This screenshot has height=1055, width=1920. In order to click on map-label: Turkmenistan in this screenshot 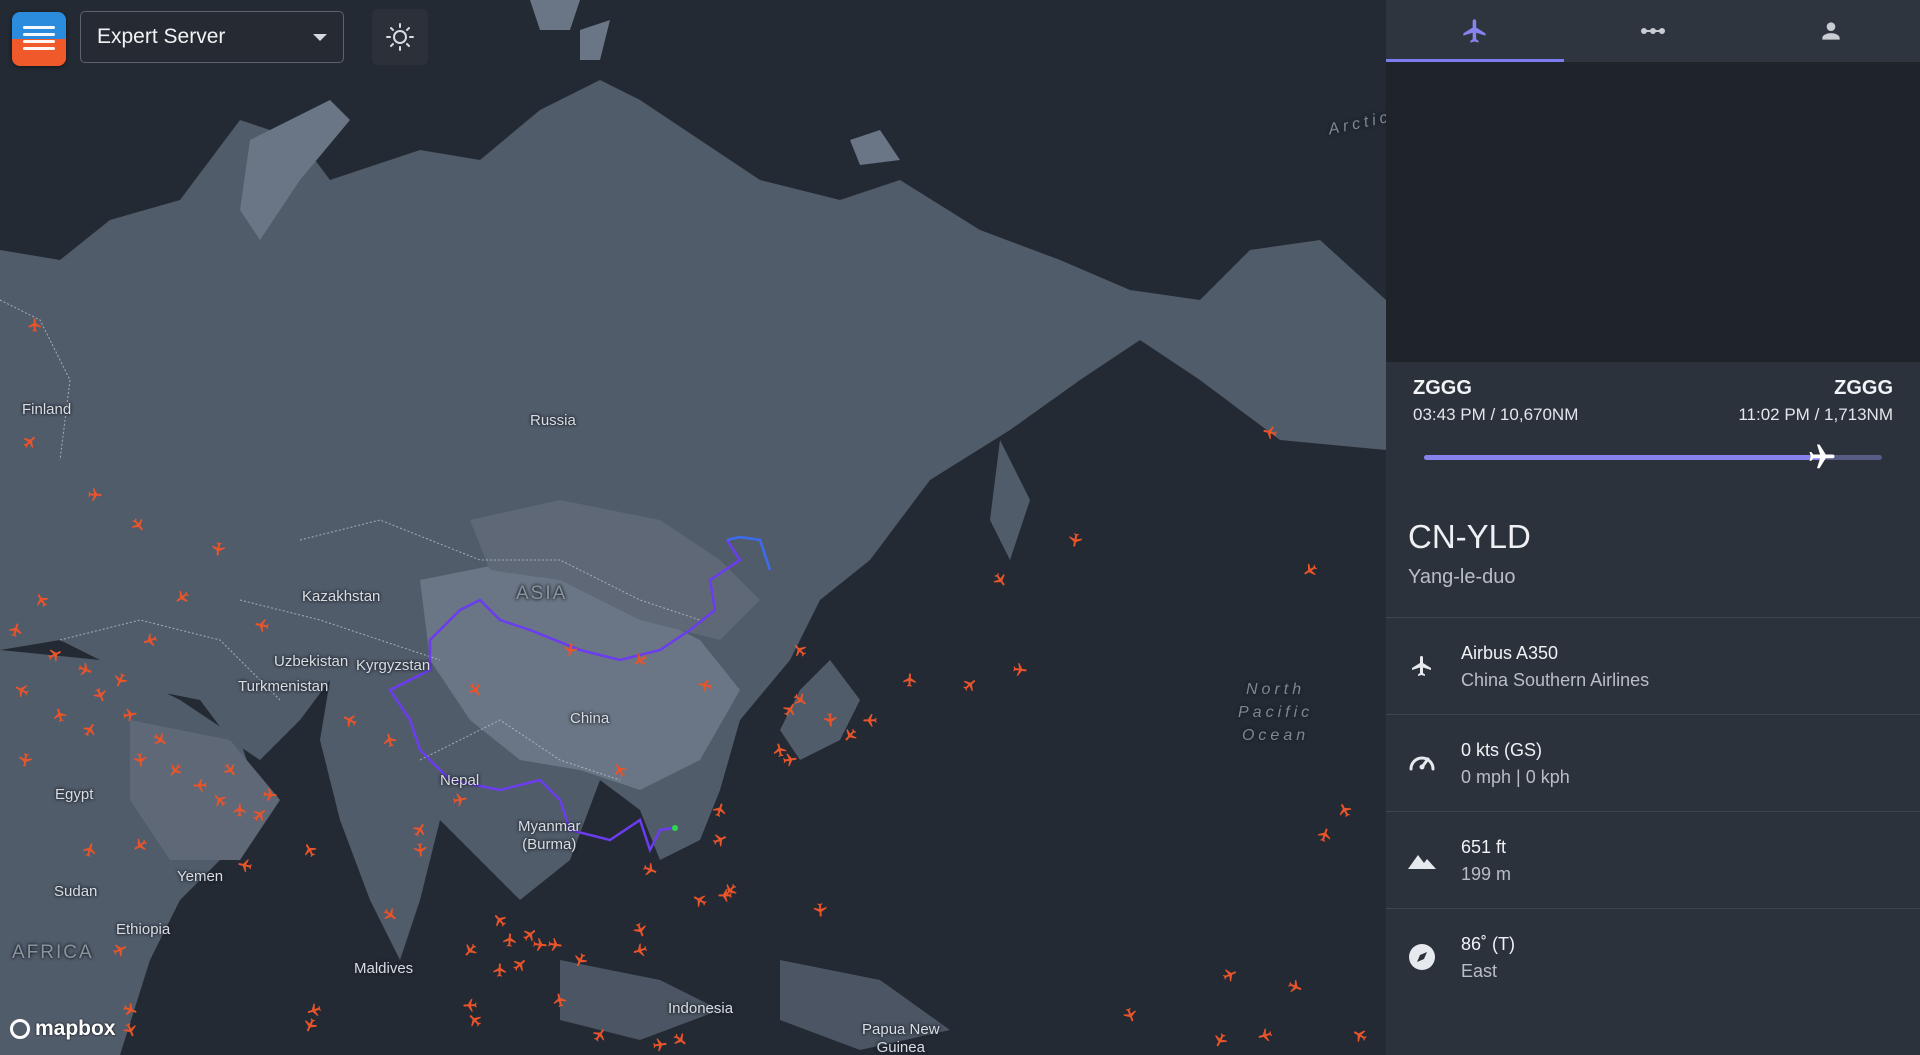, I will do `click(283, 686)`.